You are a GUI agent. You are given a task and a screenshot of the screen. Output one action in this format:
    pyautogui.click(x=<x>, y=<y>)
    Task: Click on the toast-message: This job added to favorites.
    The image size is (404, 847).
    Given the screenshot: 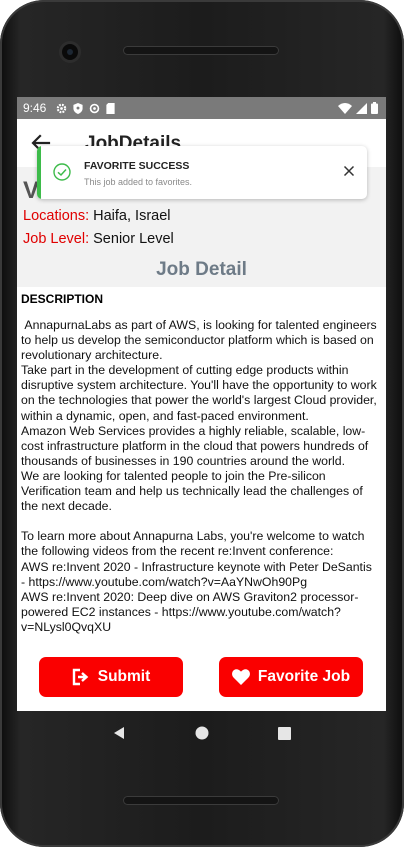 What is the action you would take?
    pyautogui.click(x=138, y=182)
    